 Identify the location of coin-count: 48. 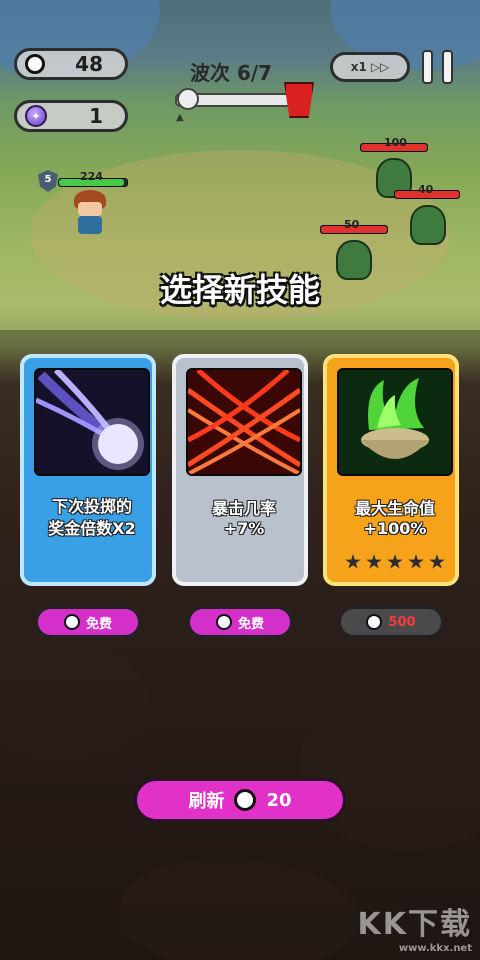
(89, 64).